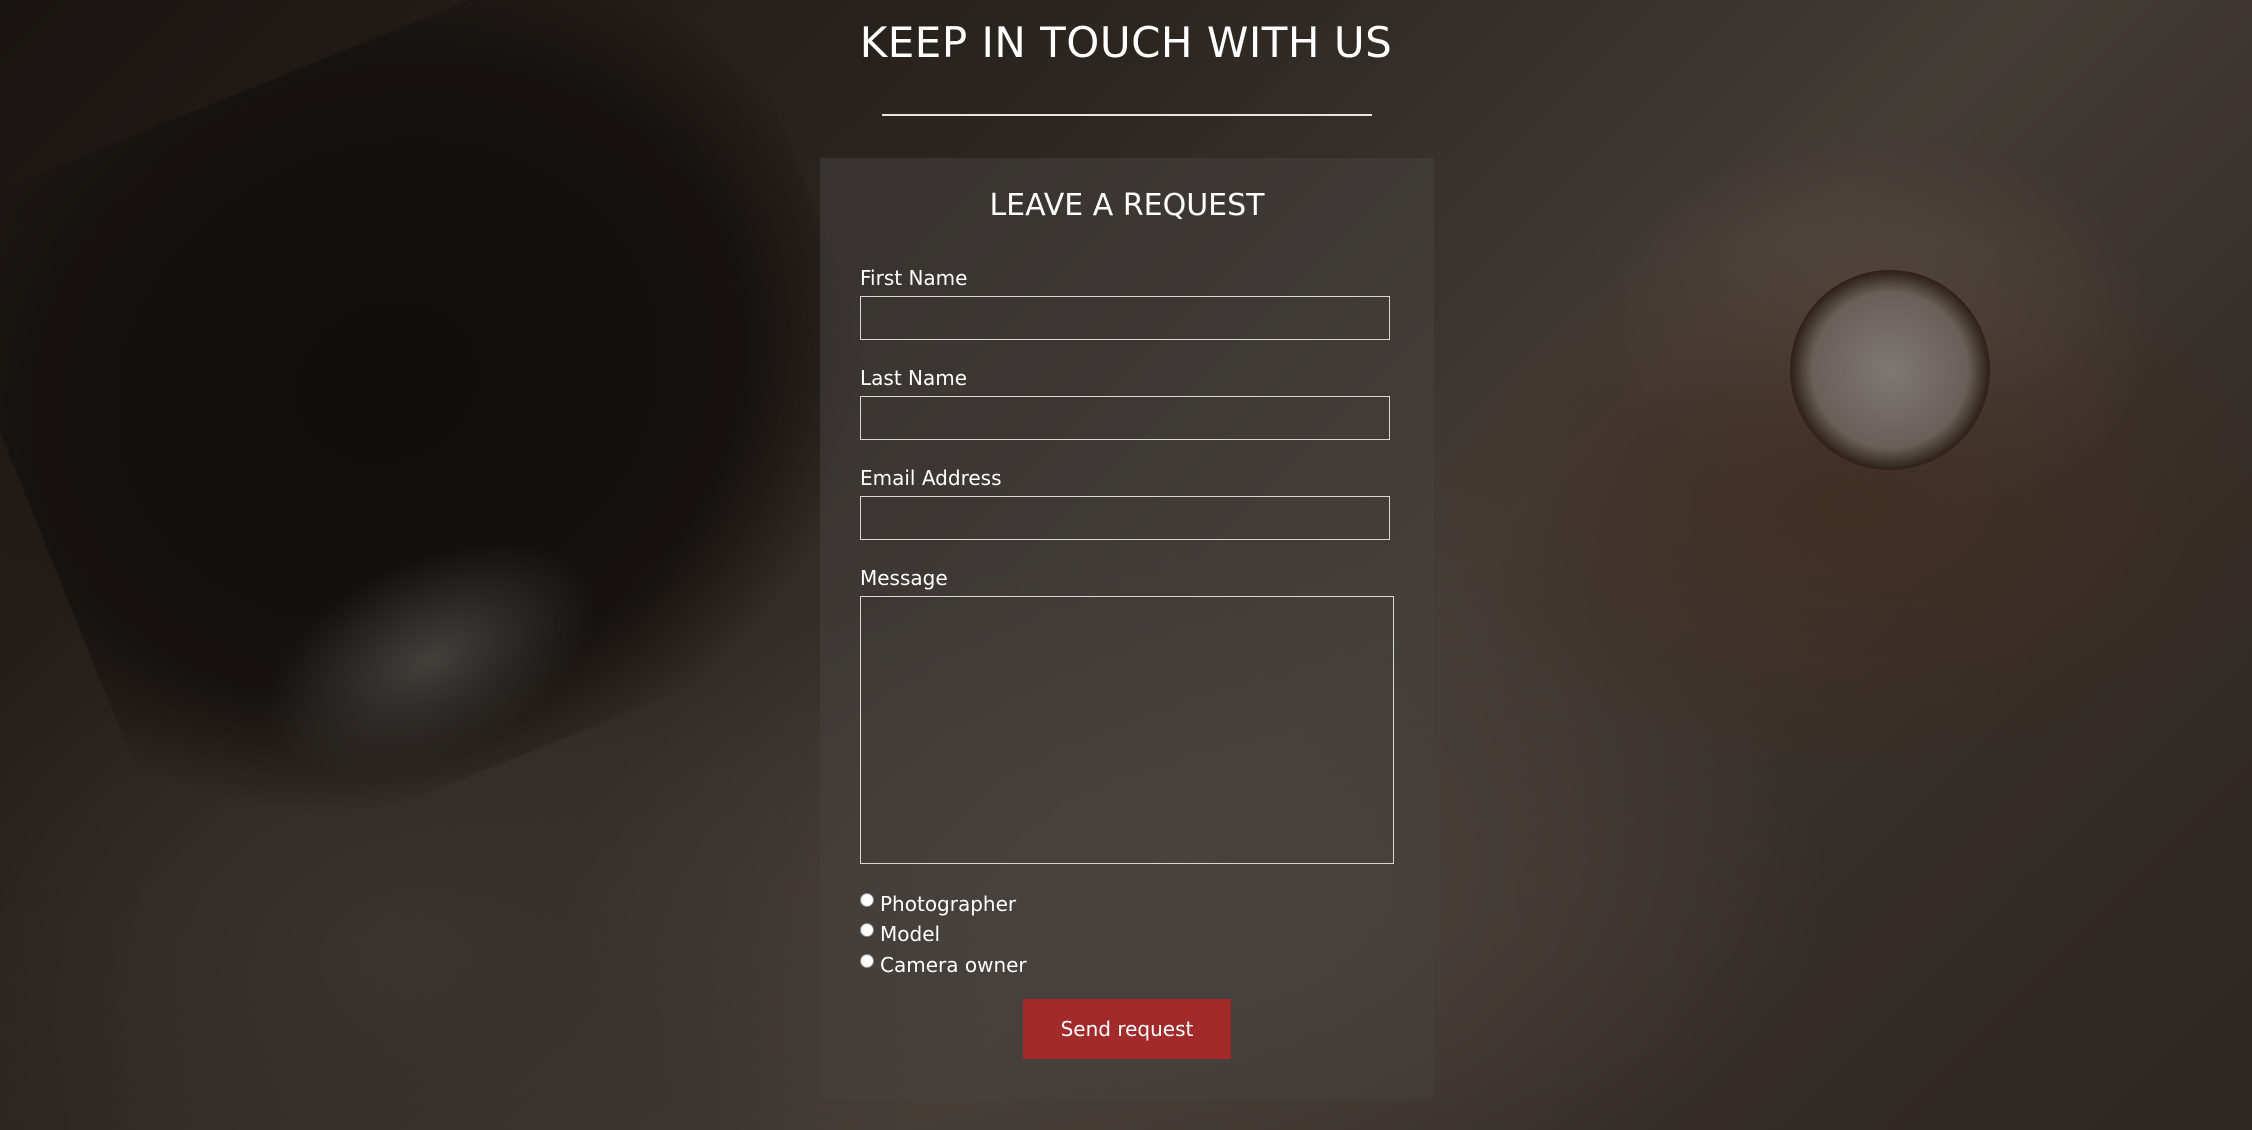 The image size is (2252, 1130). What do you see at coordinates (867, 930) in the screenshot?
I see `model-radio` at bounding box center [867, 930].